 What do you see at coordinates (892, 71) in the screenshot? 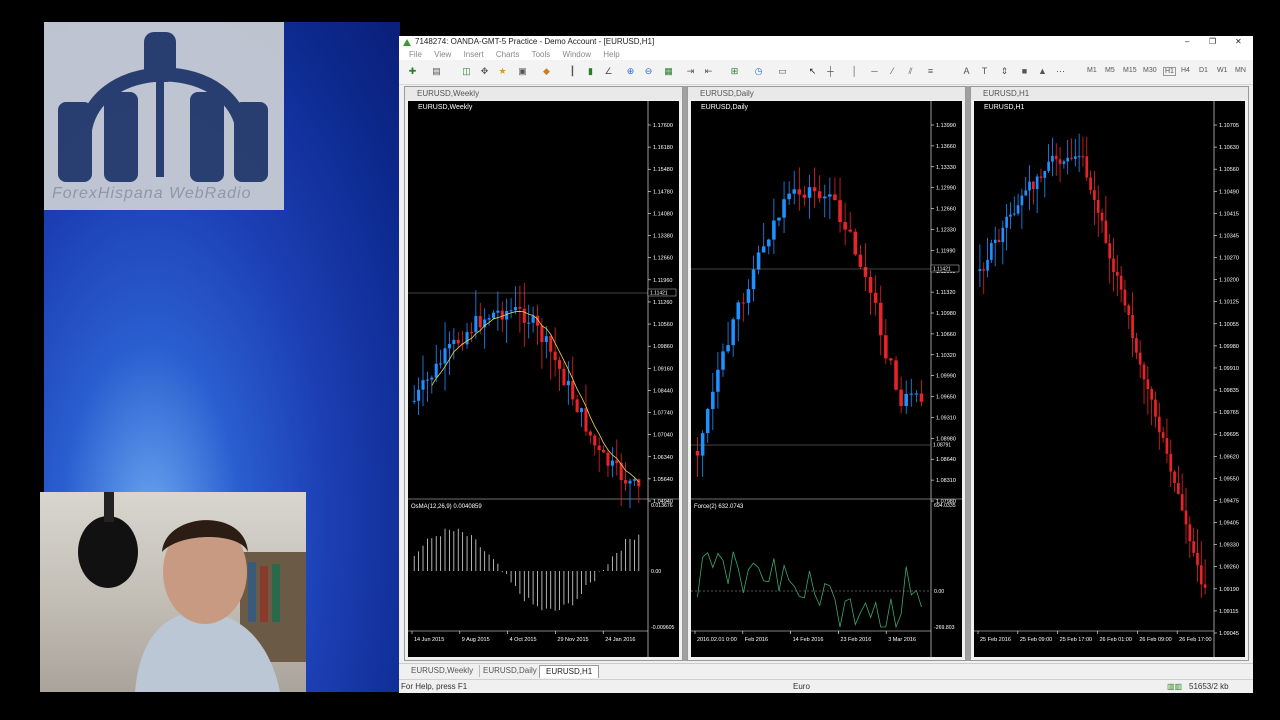
I see `trendline-icon: ⁄` at bounding box center [892, 71].